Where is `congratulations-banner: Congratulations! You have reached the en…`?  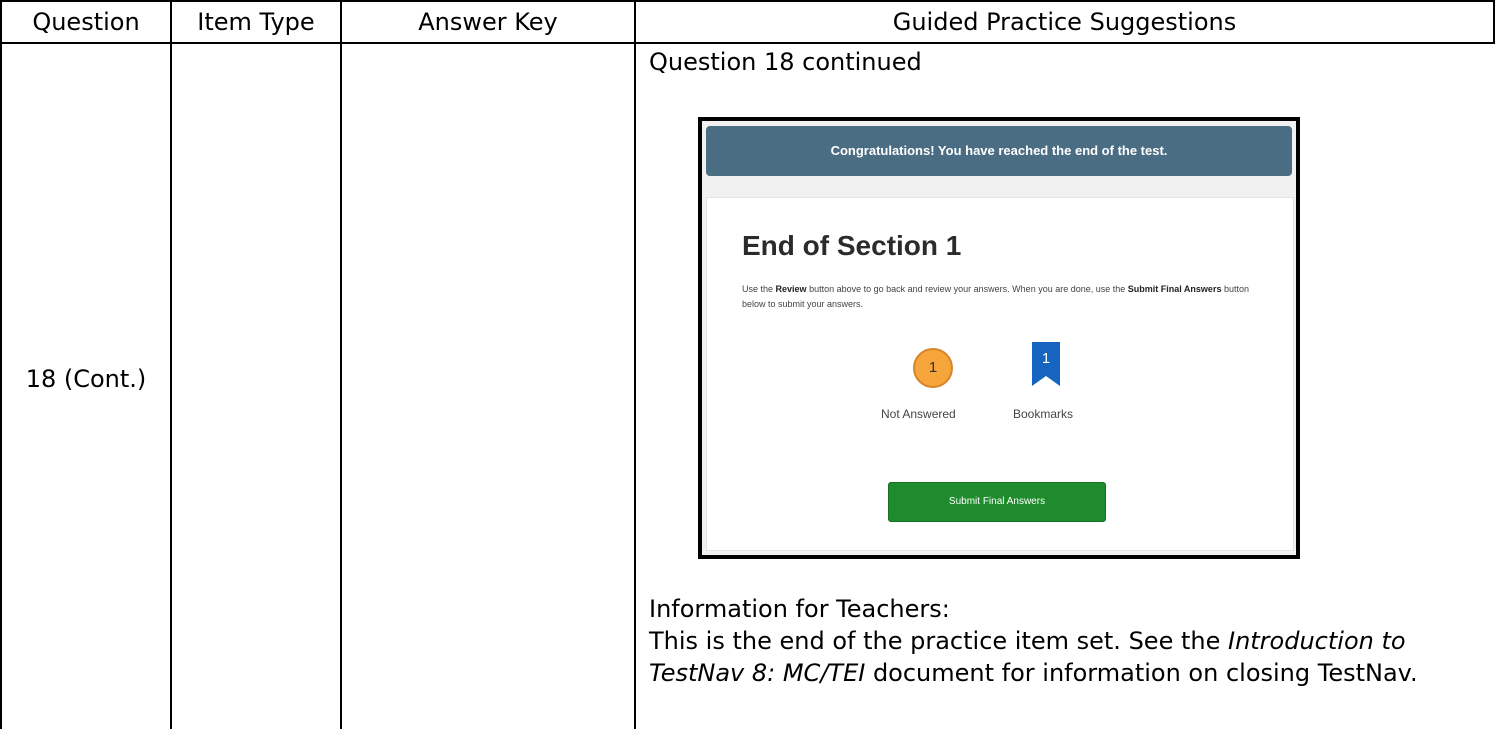
congratulations-banner: Congratulations! You have reached the en… is located at coordinates (999, 151).